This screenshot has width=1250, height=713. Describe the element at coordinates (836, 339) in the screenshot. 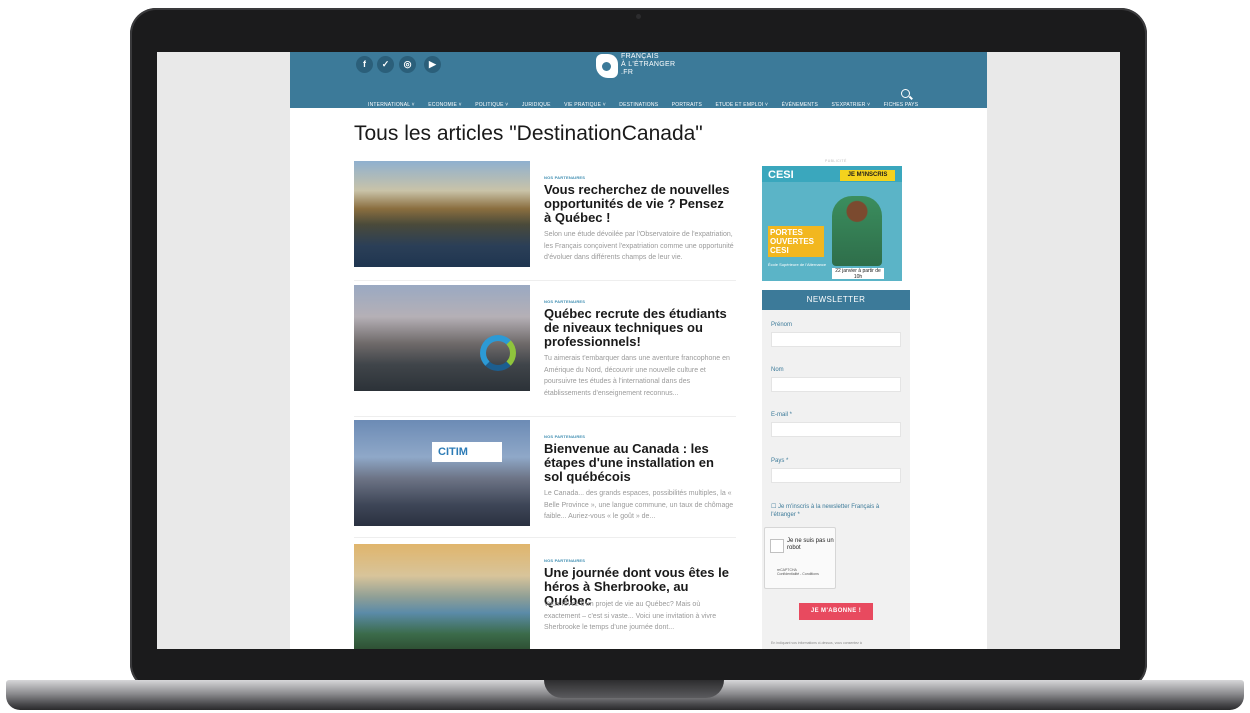

I see `prenom-field` at that location.